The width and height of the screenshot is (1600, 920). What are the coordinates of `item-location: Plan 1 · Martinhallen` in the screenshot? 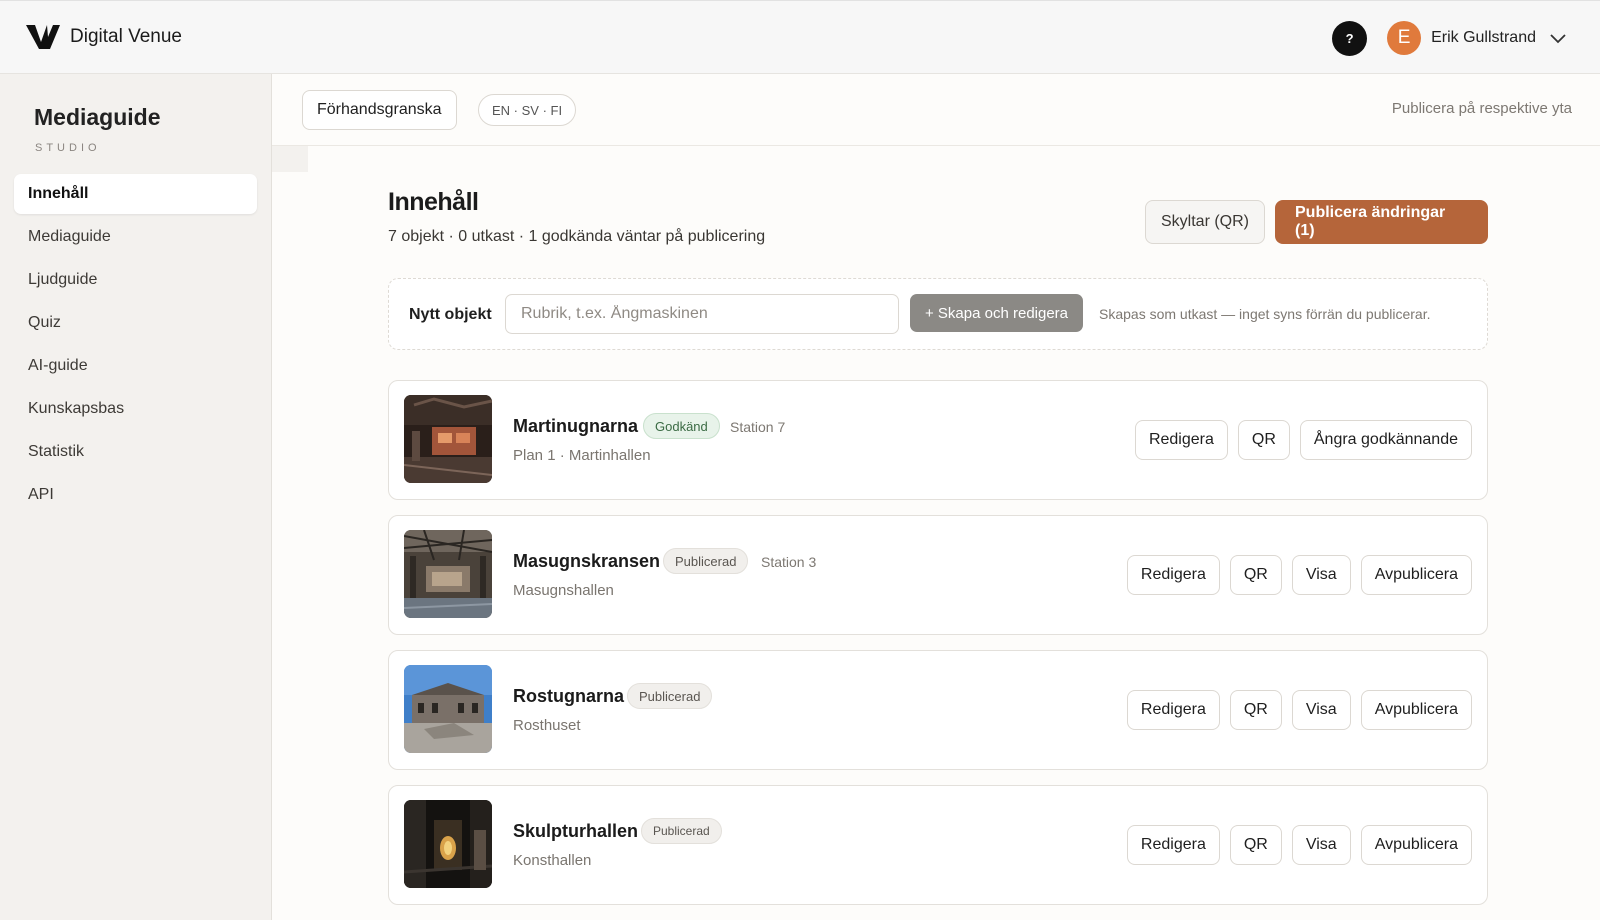 It's located at (582, 455).